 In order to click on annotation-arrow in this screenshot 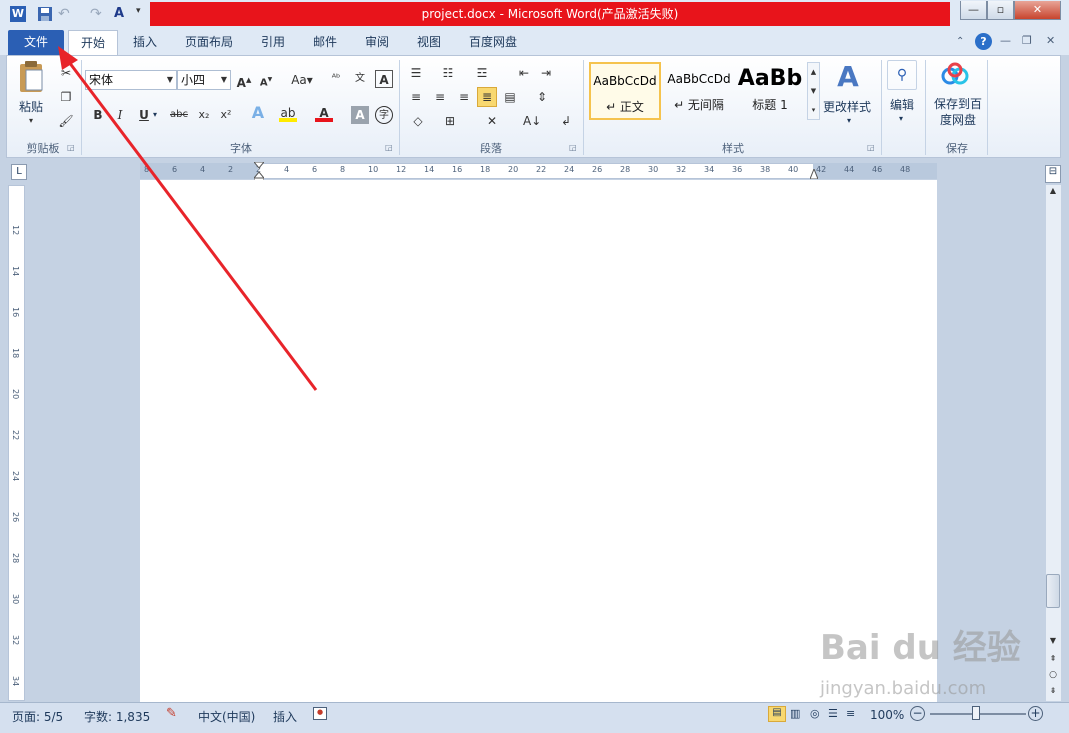, I will do `click(188, 218)`.